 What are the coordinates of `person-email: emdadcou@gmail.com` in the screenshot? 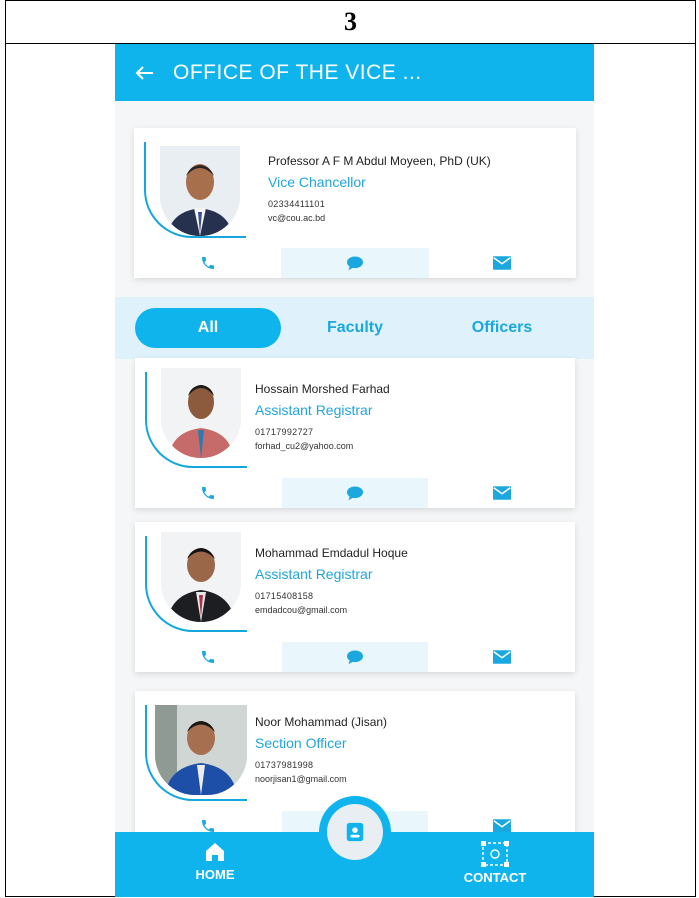 It's located at (301, 610).